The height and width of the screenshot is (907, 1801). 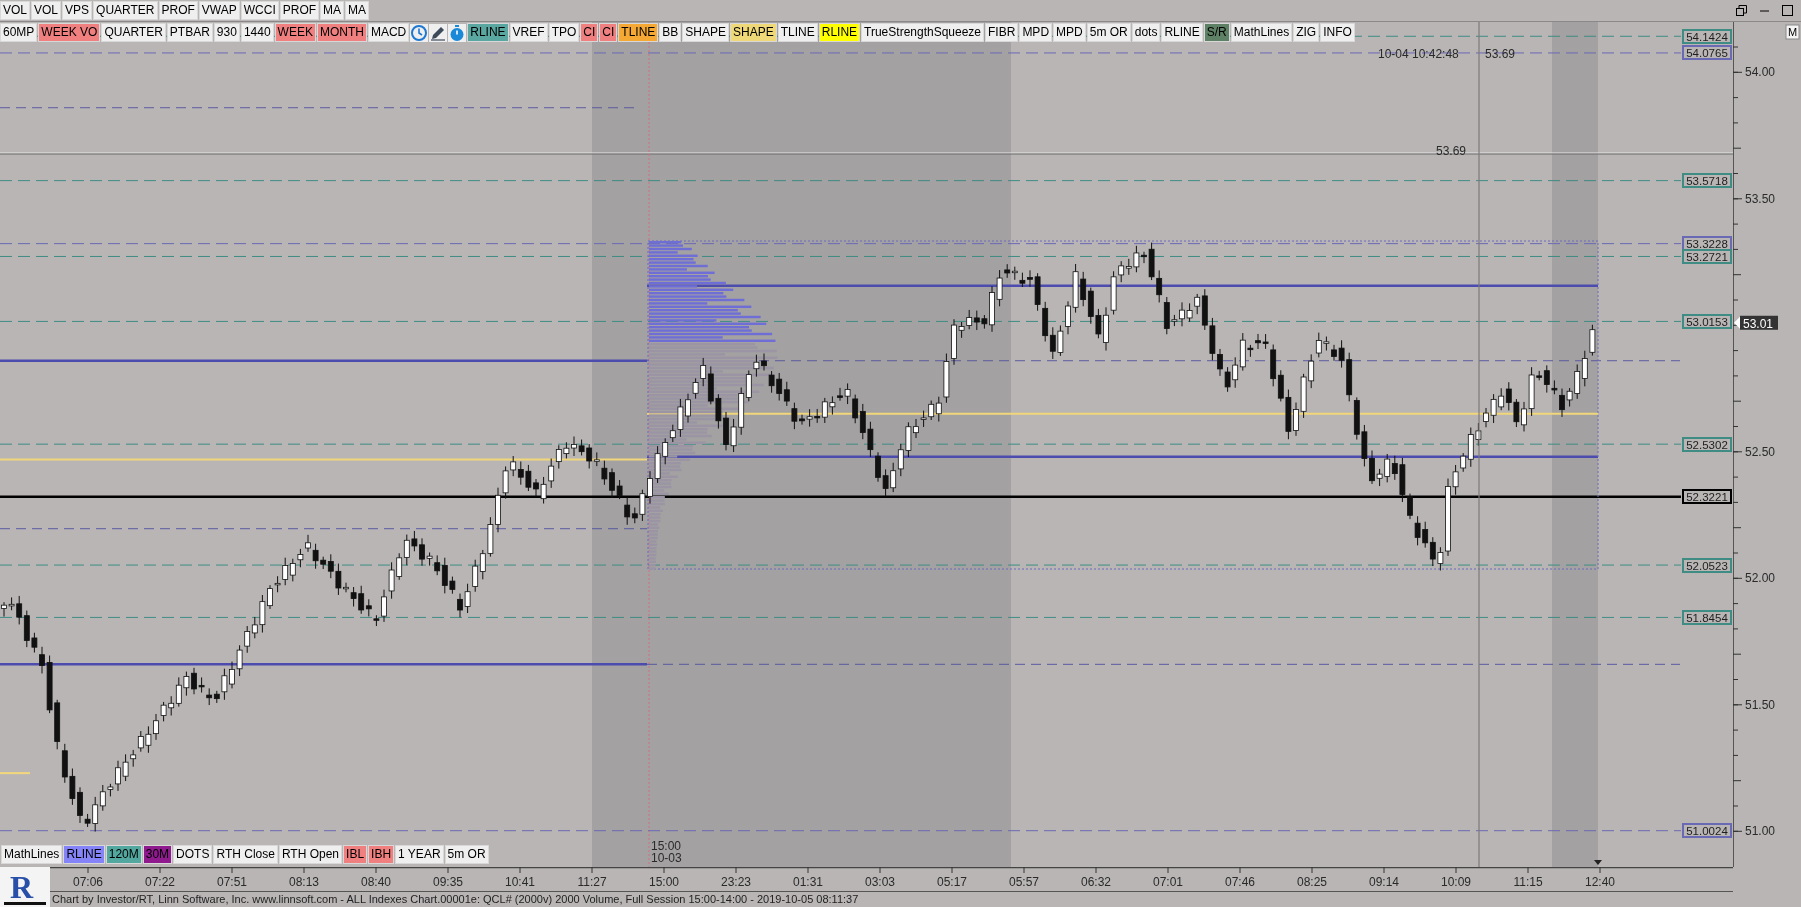 What do you see at coordinates (448, 882) in the screenshot?
I see `time-axis-label: 09:35` at bounding box center [448, 882].